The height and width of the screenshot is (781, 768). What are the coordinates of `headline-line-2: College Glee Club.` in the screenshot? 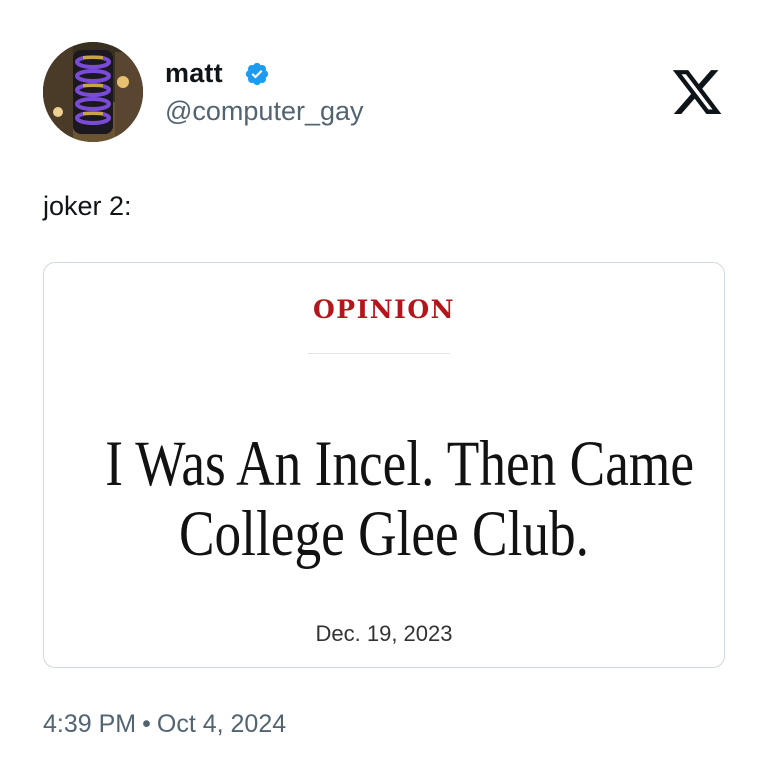 It's located at (384, 534).